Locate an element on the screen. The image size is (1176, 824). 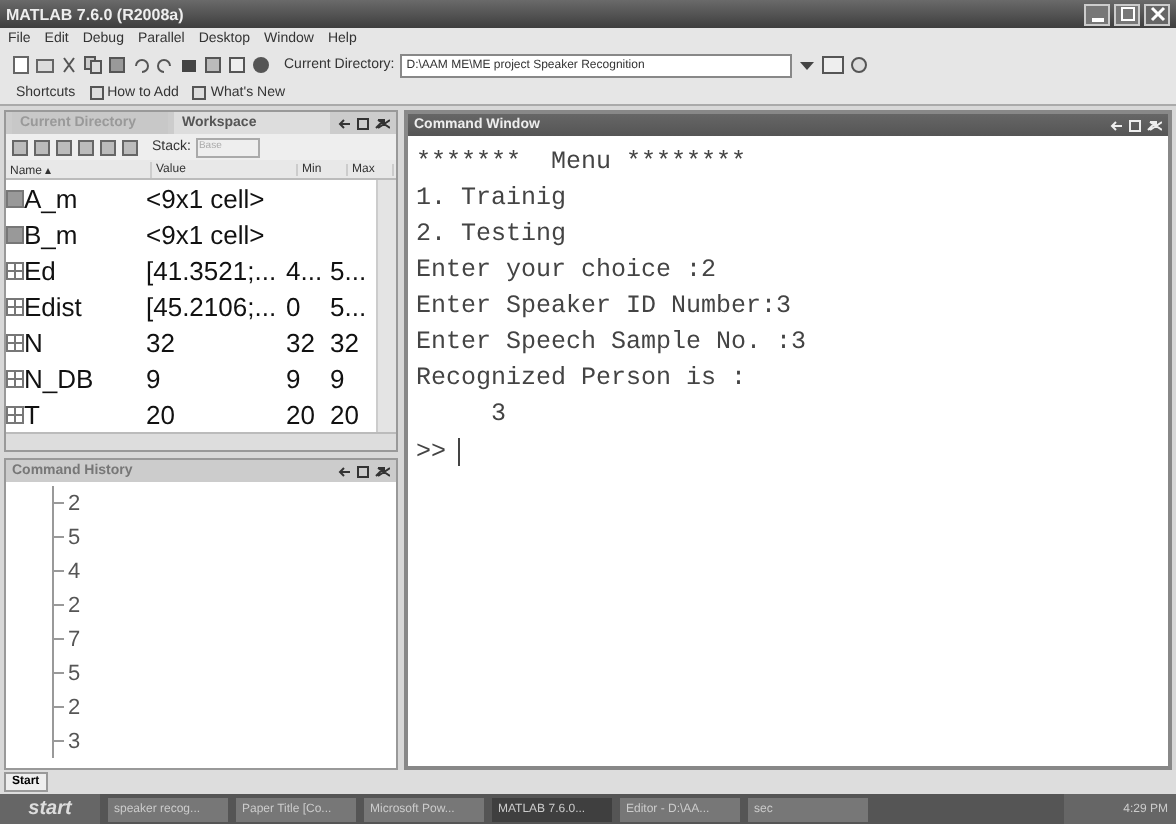
variable-name: B_m is located at coordinates (51, 234).